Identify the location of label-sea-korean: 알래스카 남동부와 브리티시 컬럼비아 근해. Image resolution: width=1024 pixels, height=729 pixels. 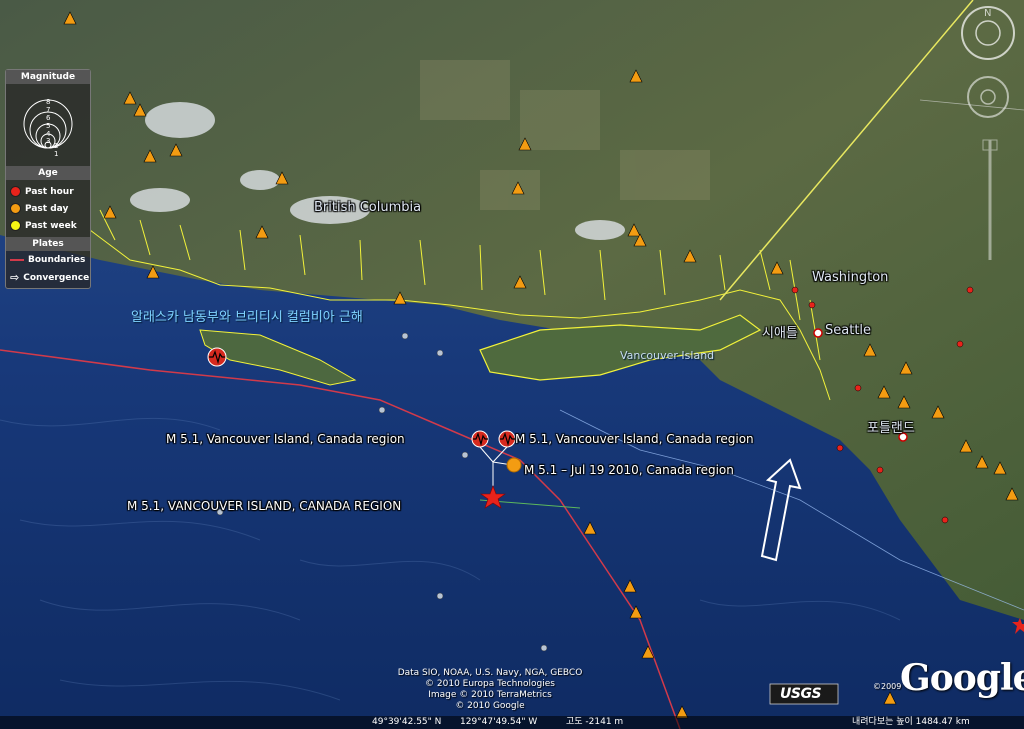
(247, 317).